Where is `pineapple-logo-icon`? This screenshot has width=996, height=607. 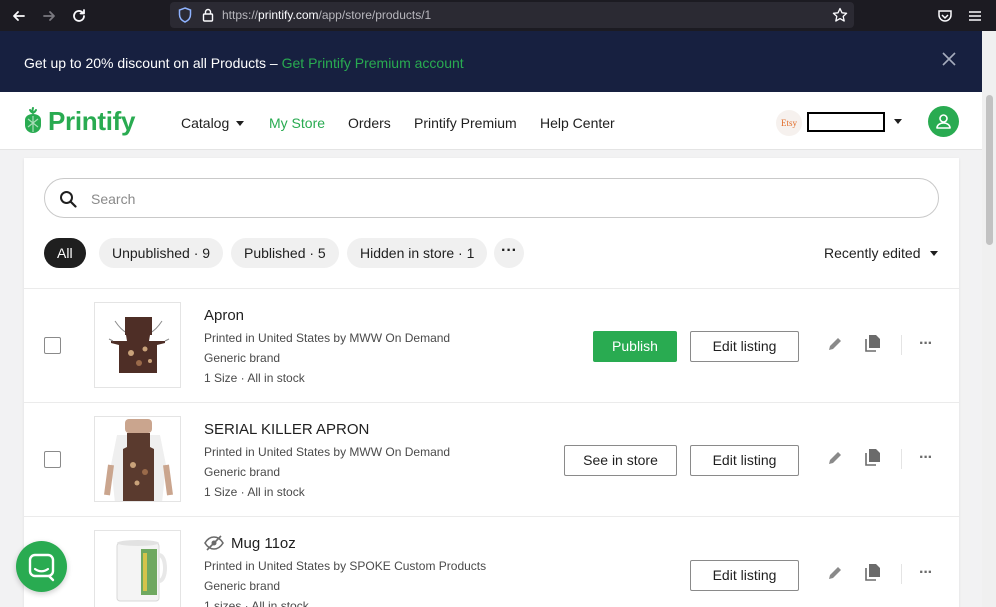 pineapple-logo-icon is located at coordinates (33, 120).